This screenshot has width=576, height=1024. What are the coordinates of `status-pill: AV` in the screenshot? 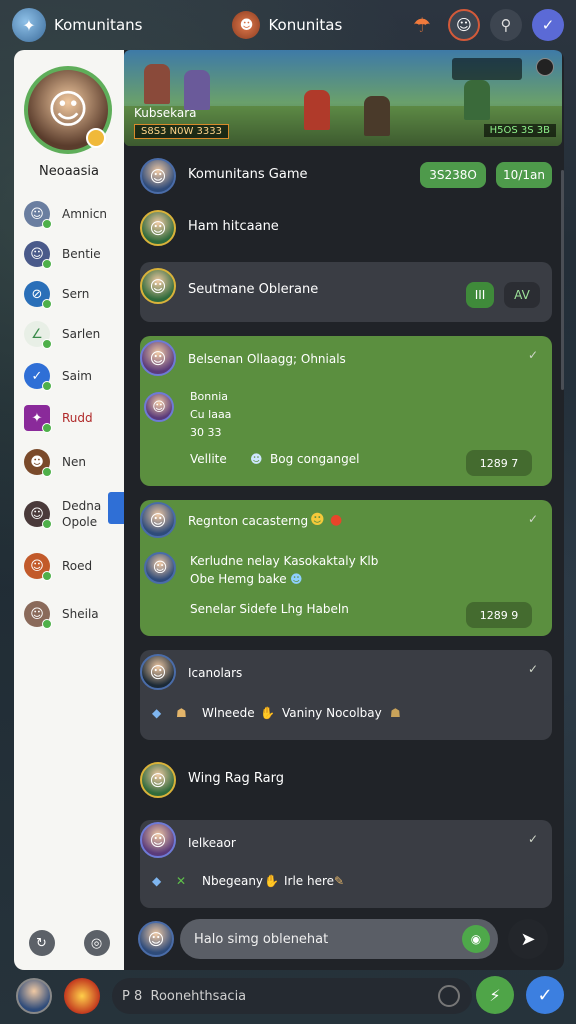 It's located at (522, 295).